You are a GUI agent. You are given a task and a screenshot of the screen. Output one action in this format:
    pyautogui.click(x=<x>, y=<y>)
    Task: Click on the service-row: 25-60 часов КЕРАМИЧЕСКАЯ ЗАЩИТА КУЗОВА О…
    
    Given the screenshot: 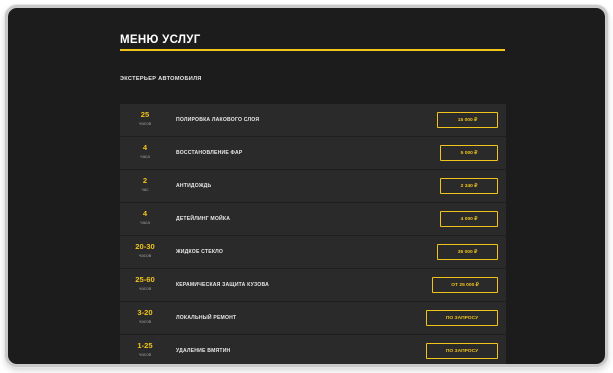 What is the action you would take?
    pyautogui.click(x=313, y=285)
    